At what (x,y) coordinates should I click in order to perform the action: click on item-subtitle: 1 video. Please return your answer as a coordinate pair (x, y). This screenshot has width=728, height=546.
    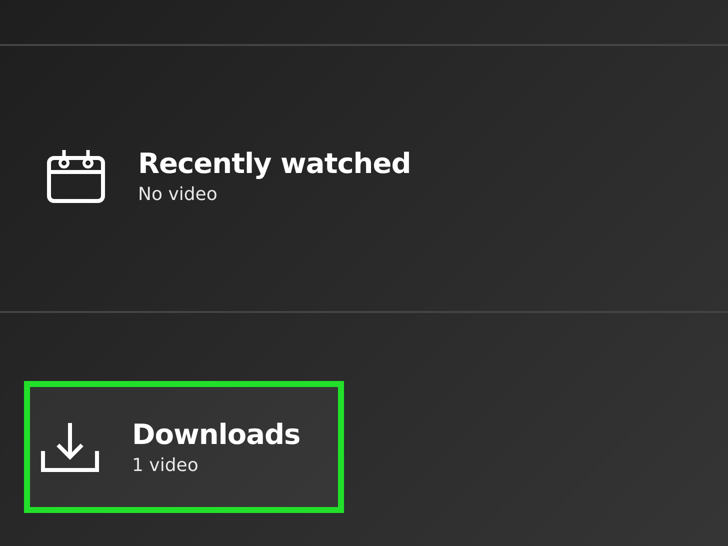
    Looking at the image, I should click on (166, 465).